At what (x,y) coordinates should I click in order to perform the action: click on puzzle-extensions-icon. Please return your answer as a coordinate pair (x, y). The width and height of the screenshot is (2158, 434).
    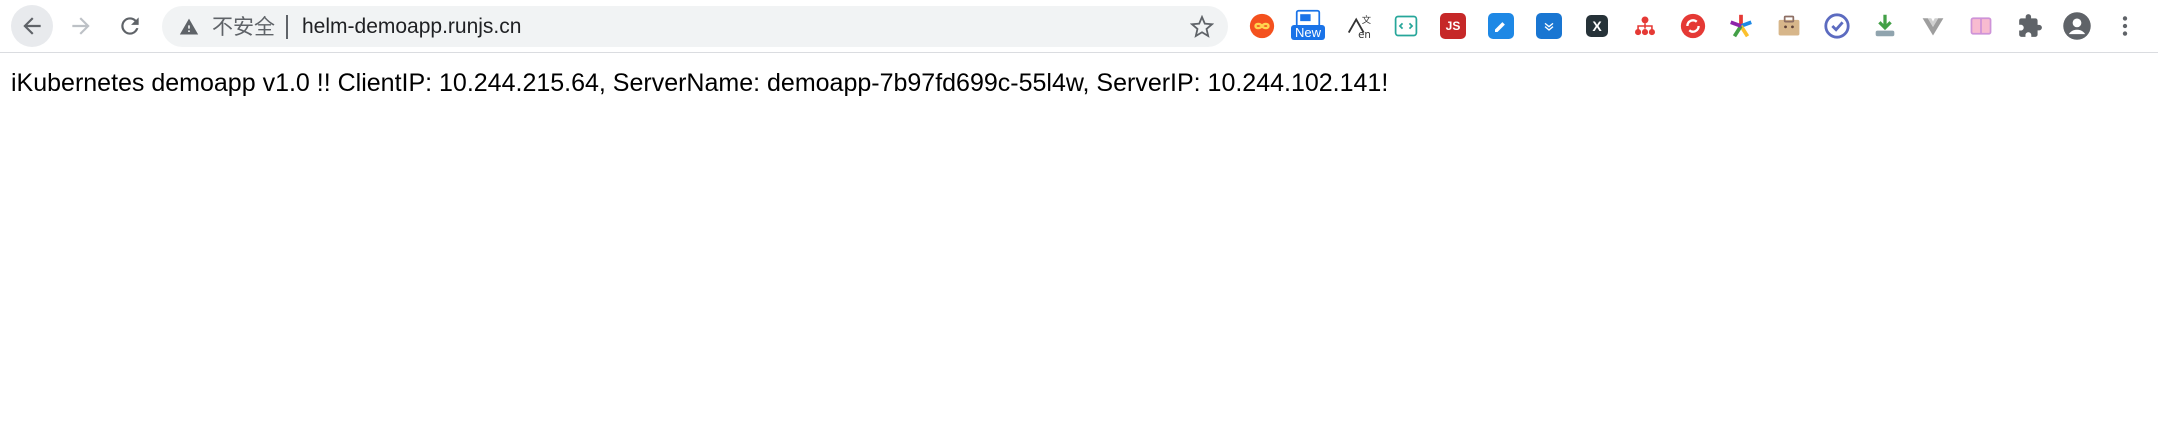
    Looking at the image, I should click on (2030, 26).